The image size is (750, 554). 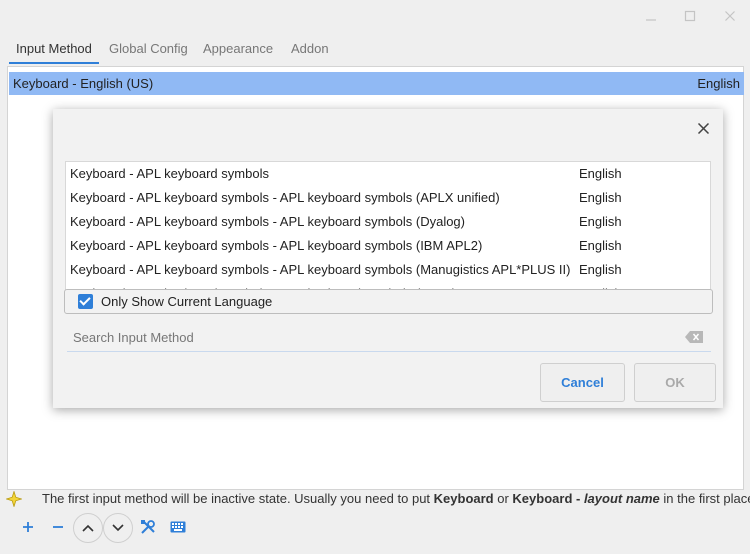 I want to click on window-close-icon, so click(x=730, y=18).